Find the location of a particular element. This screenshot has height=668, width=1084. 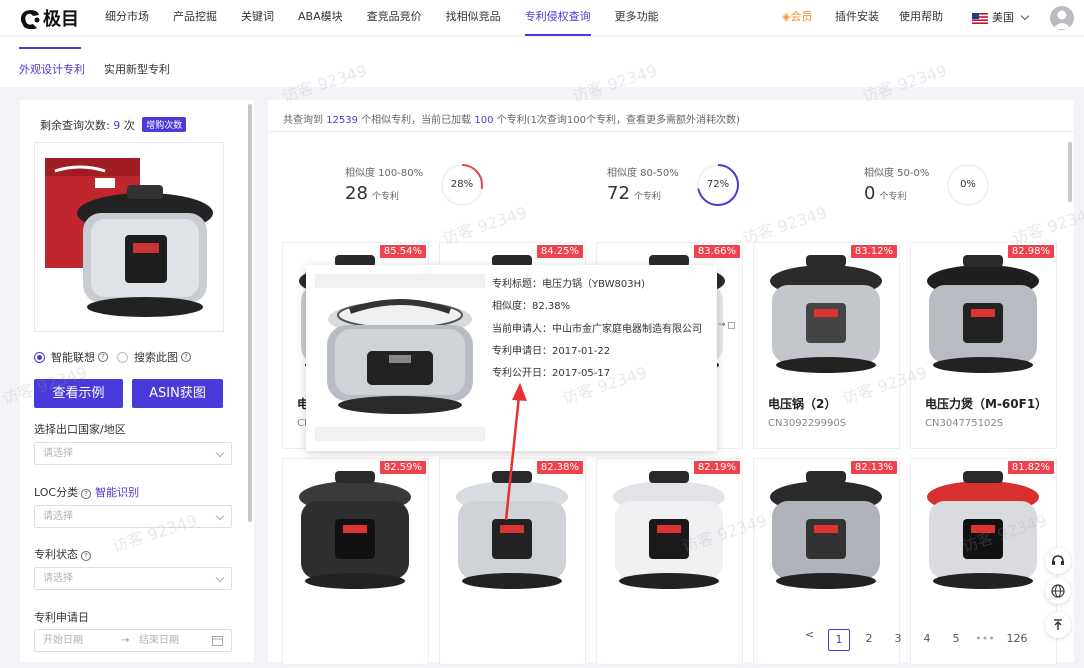

calendar-icon is located at coordinates (217, 641).